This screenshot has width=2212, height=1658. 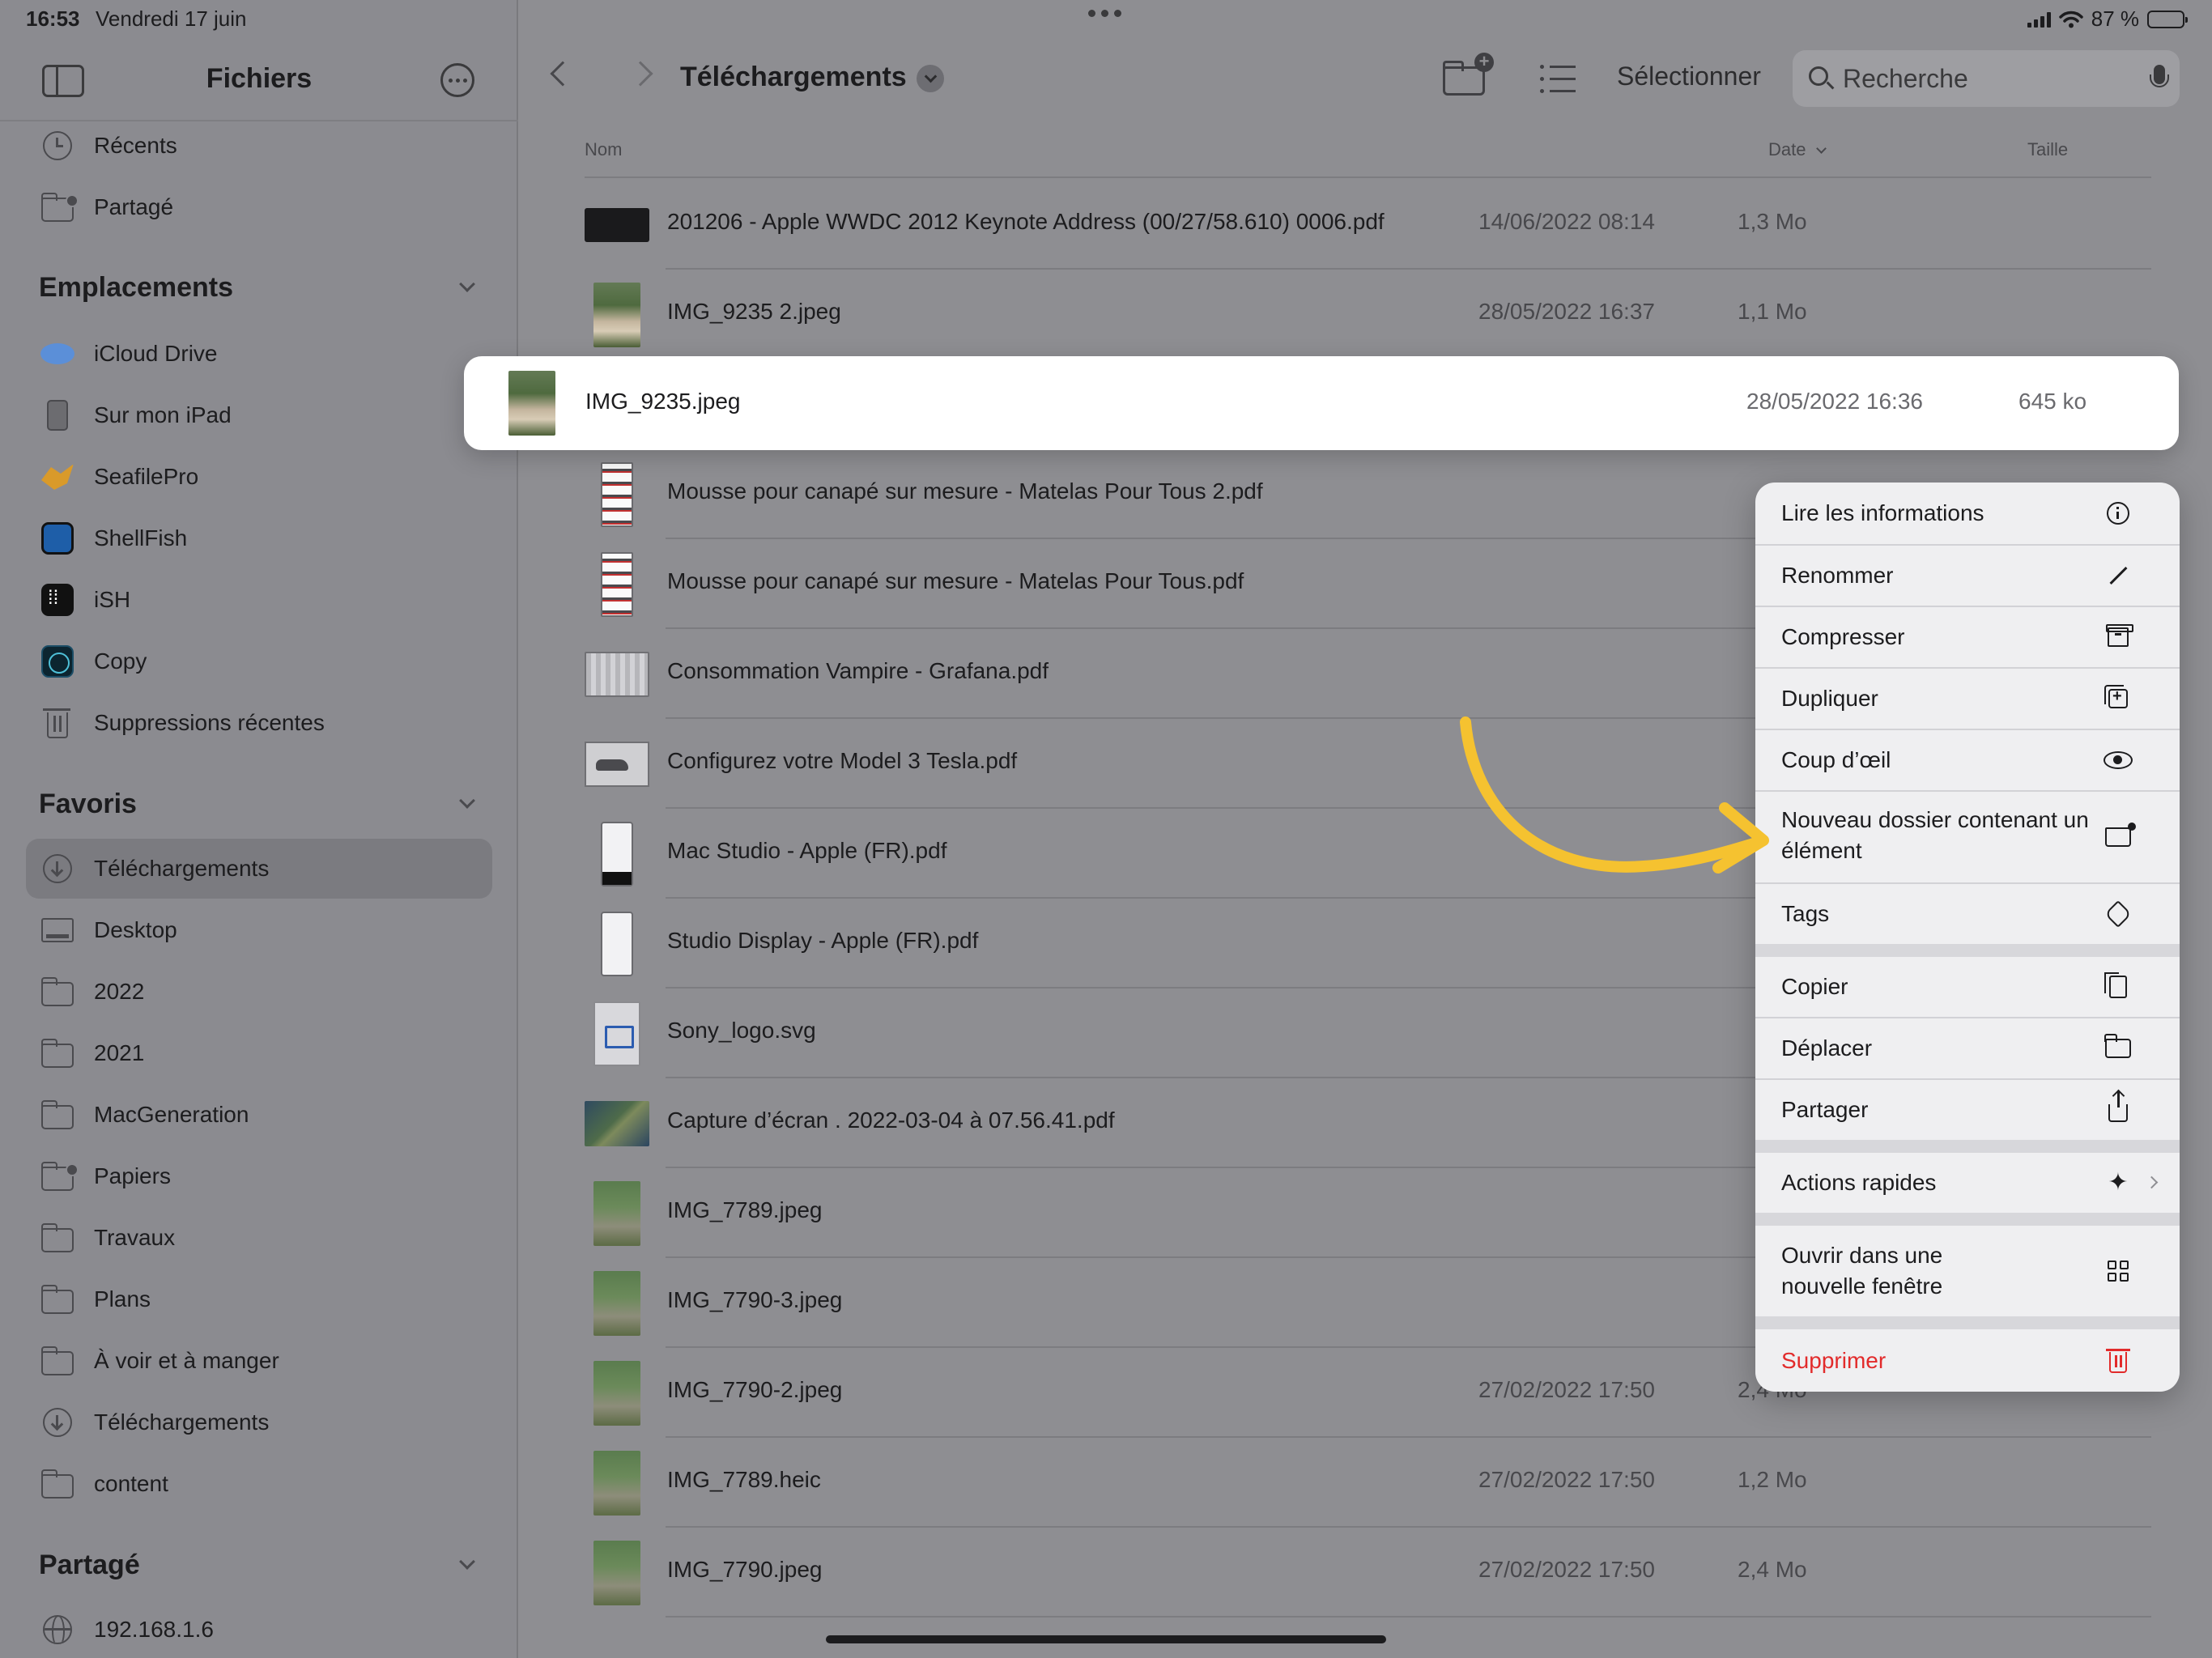 What do you see at coordinates (1967, 1183) in the screenshot?
I see `menu-item-quick-actions: Actions rapides ✦` at bounding box center [1967, 1183].